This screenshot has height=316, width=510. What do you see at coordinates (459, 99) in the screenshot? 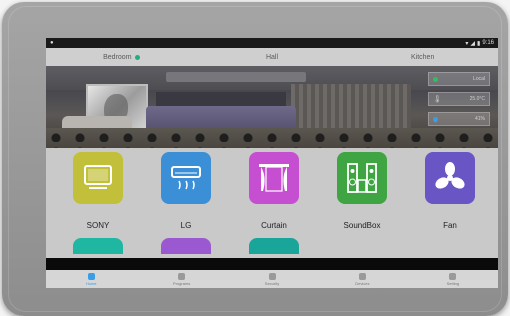
I see `sensor-temperature: 🌡 25.0°C` at bounding box center [459, 99].